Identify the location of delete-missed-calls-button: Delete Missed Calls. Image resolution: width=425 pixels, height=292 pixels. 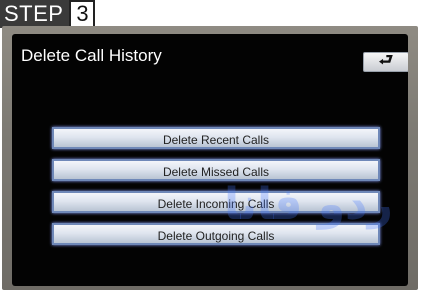
(216, 170).